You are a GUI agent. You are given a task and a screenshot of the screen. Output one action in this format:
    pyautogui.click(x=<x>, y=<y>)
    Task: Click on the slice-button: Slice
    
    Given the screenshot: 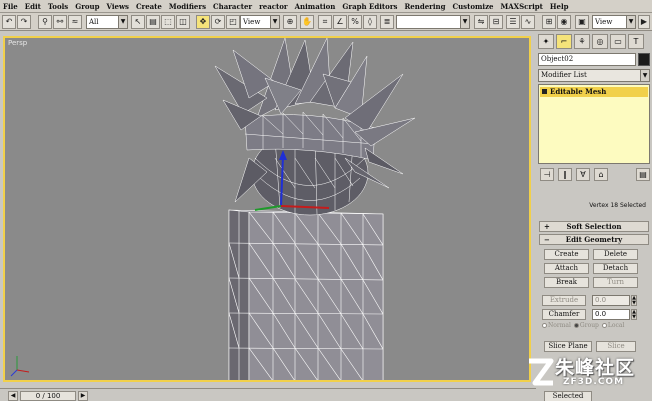 What is the action you would take?
    pyautogui.click(x=616, y=346)
    